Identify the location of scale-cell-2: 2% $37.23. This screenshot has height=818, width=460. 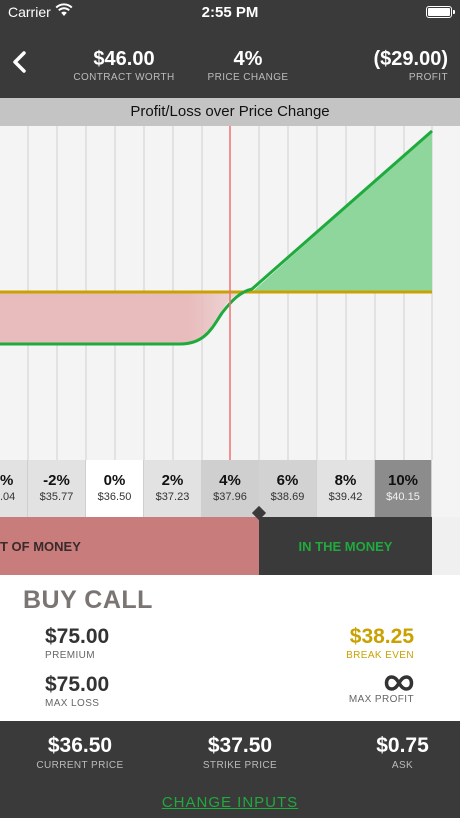
(173, 488).